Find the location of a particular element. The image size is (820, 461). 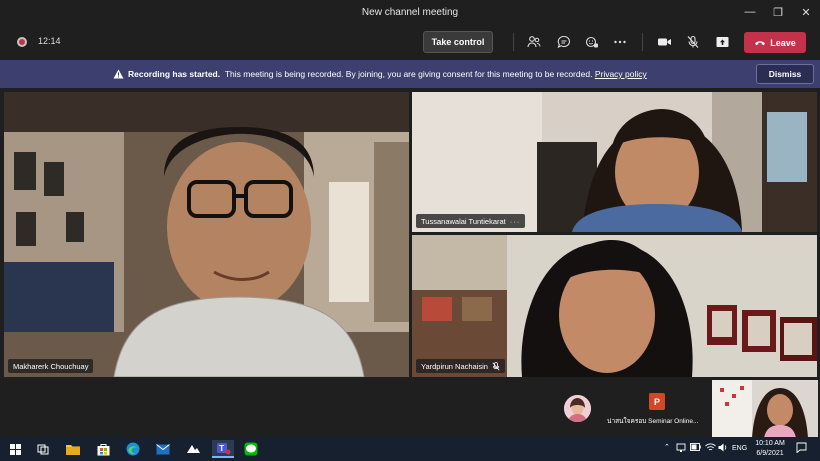

mail-icon is located at coordinates (163, 449).